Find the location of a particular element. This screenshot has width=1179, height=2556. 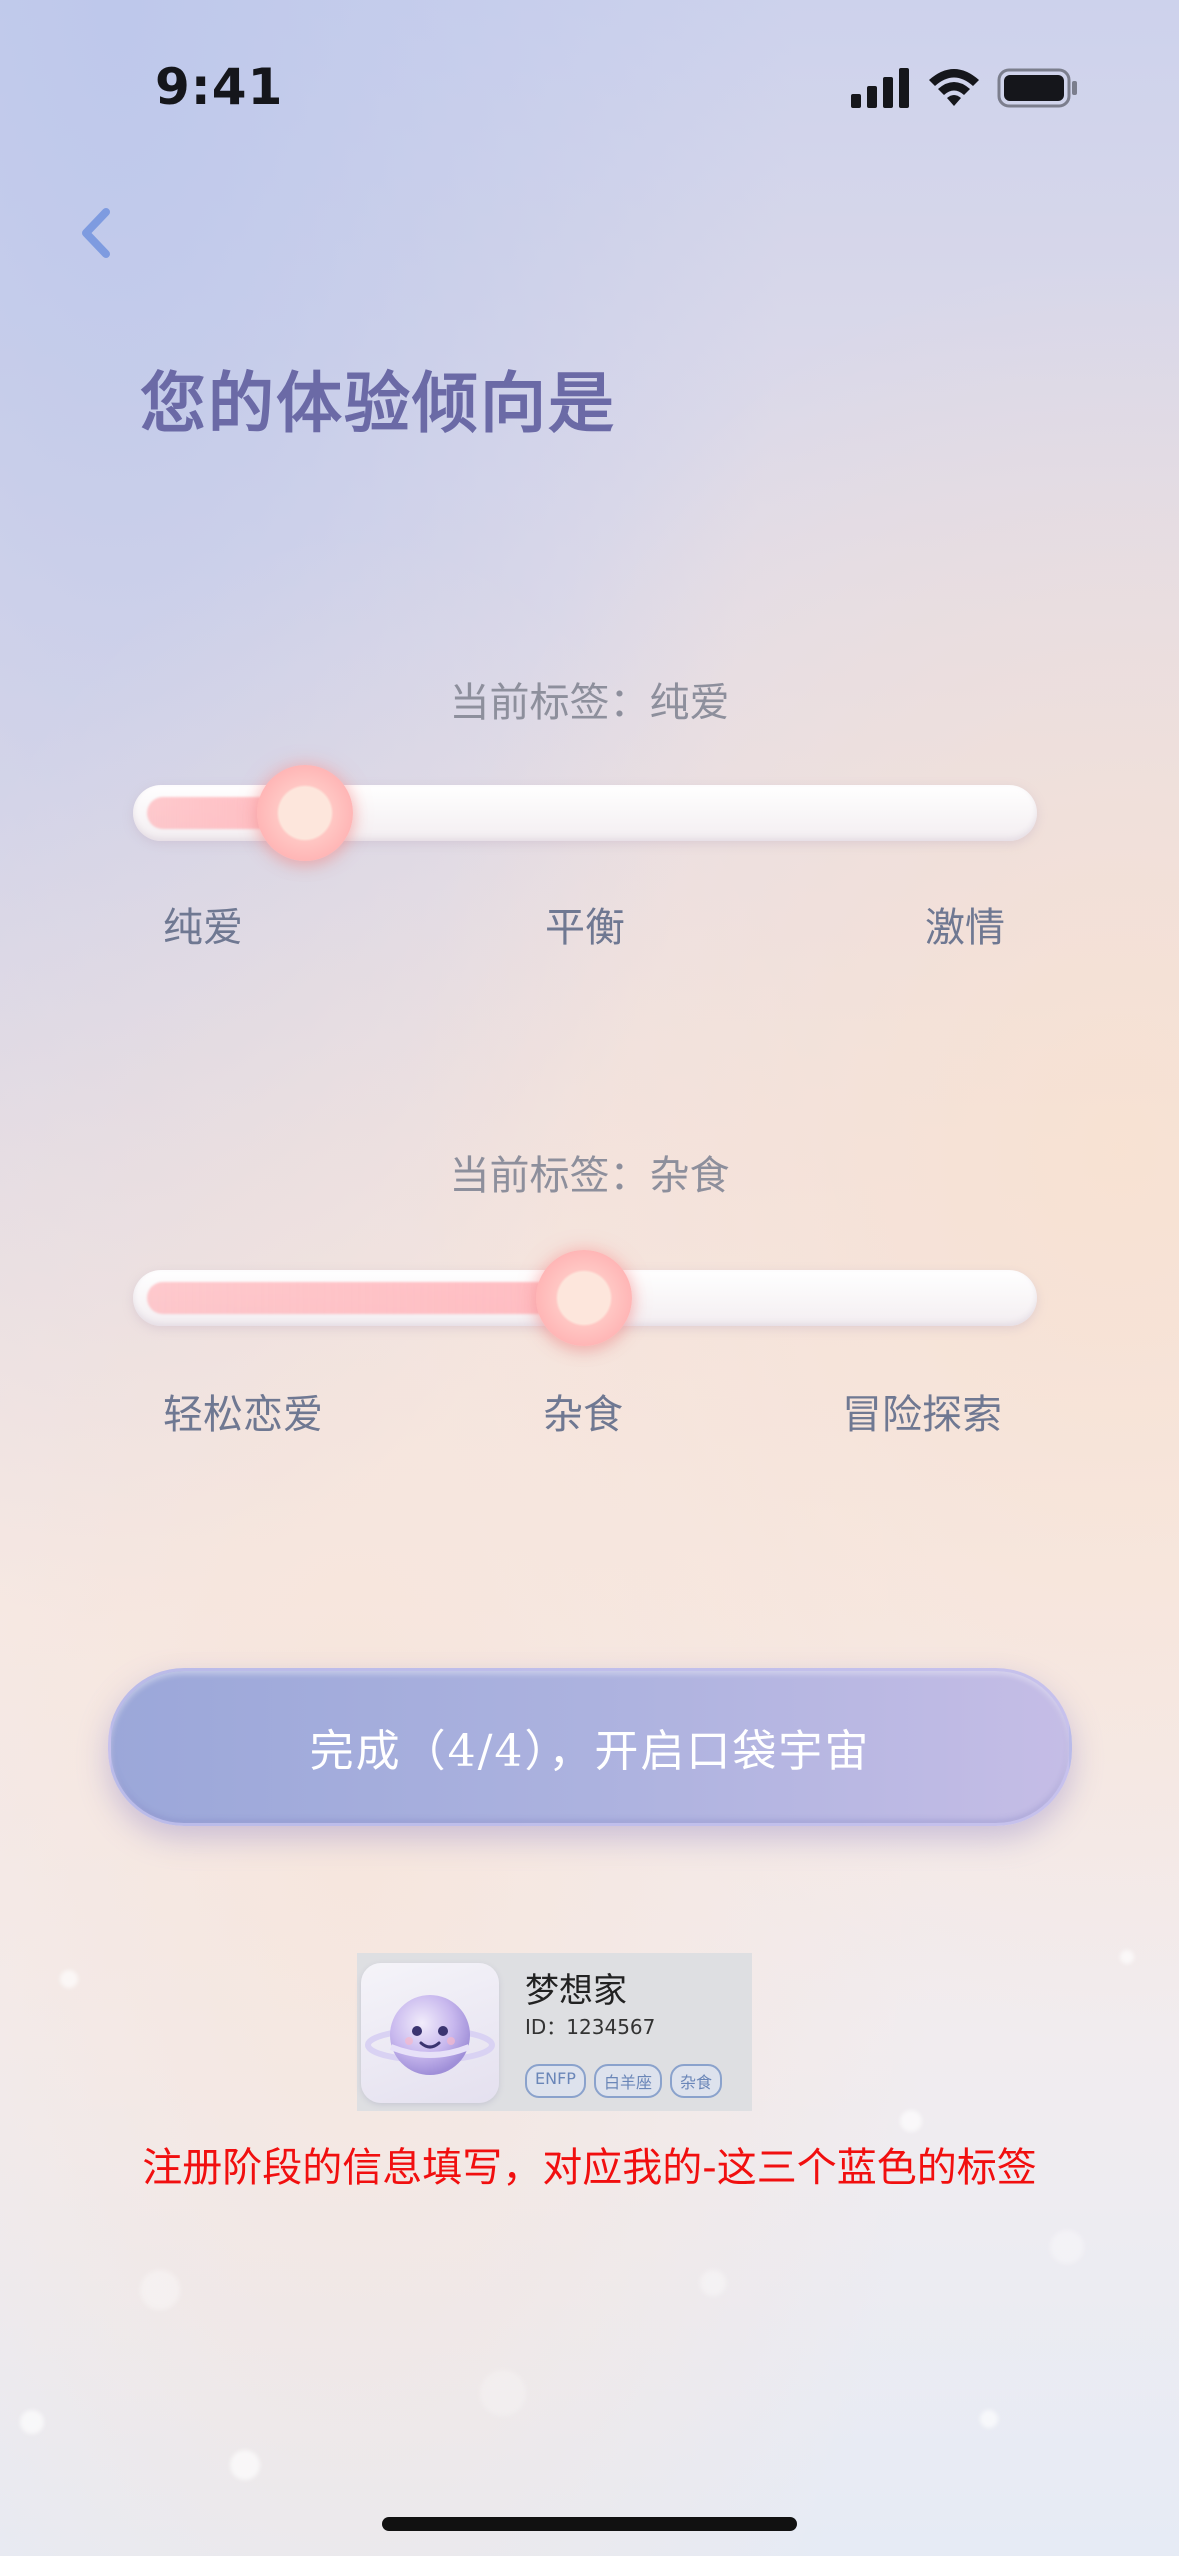

planet-mascot-icon is located at coordinates (430, 2035).